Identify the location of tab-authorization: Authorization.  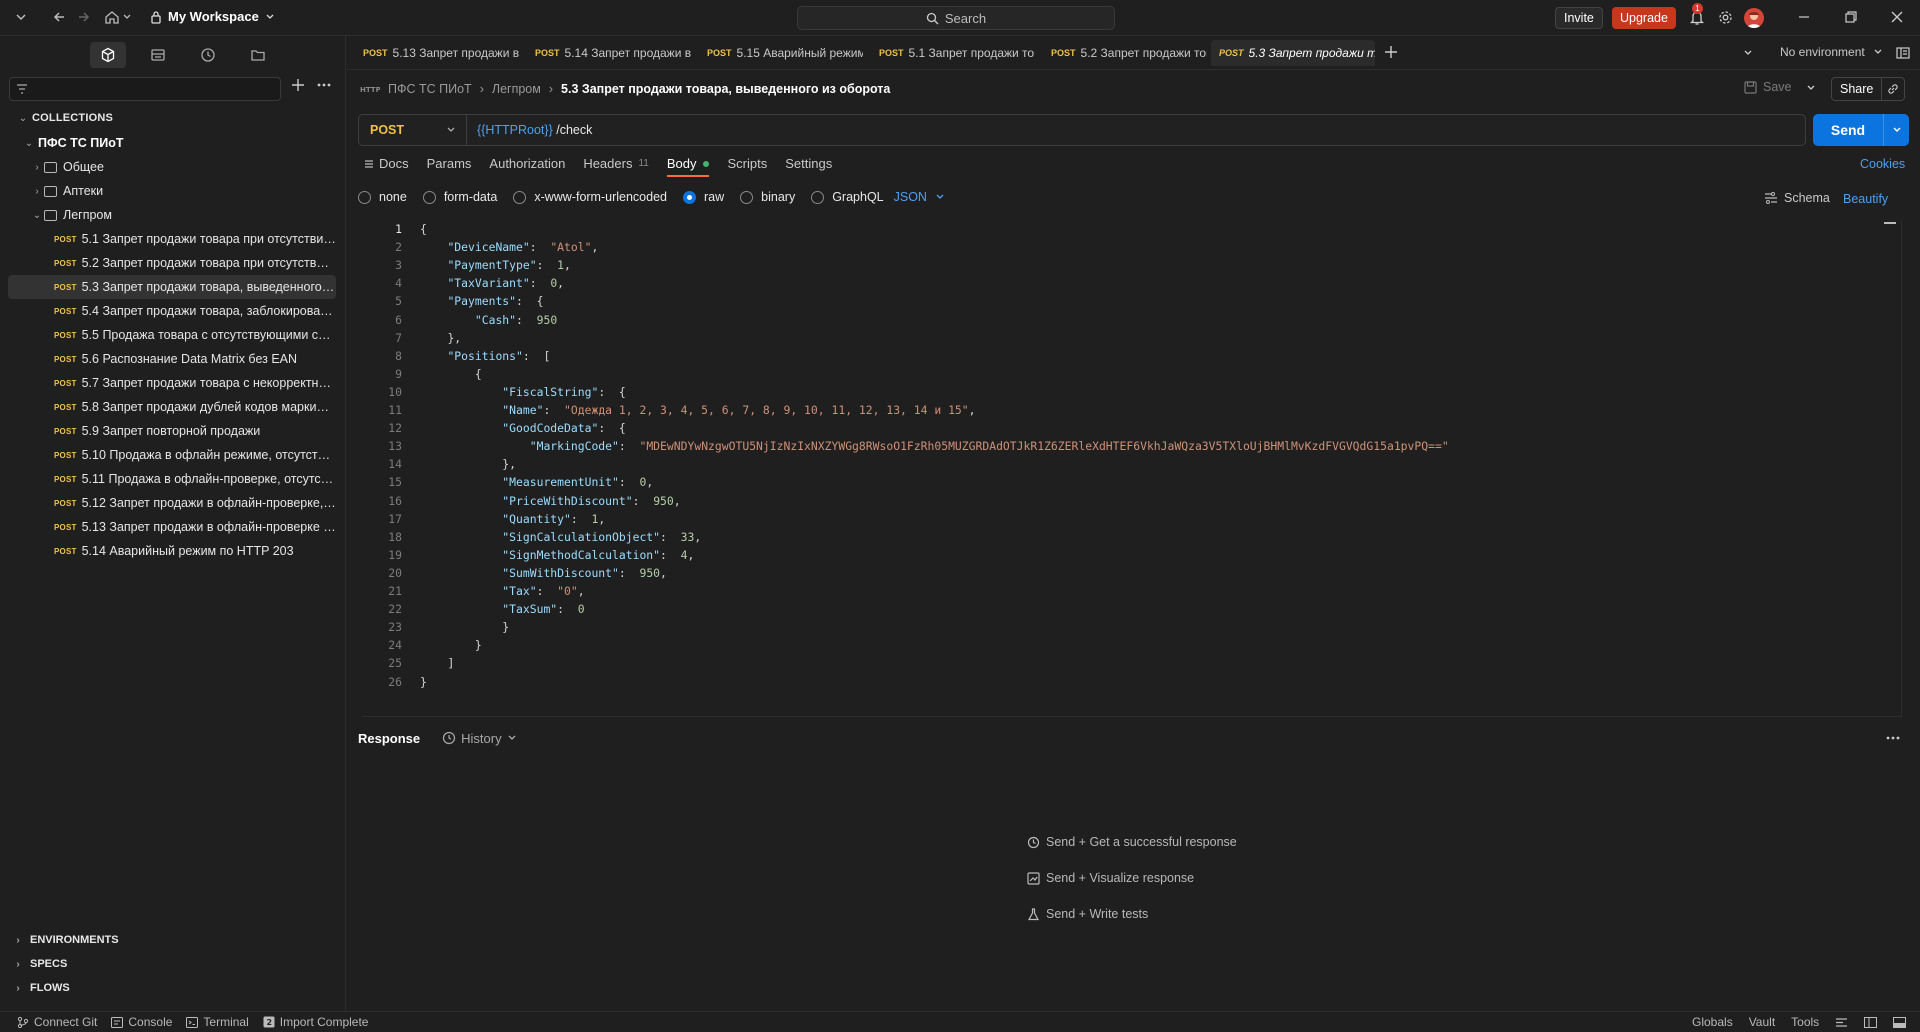
(527, 163).